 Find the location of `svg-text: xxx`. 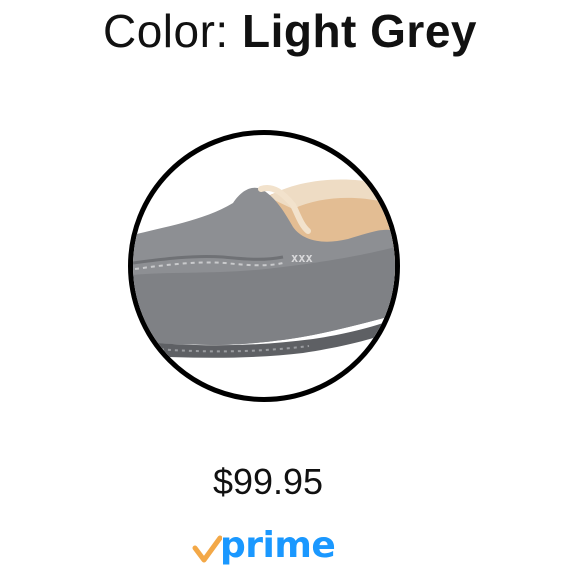

svg-text: xxx is located at coordinates (302, 258).